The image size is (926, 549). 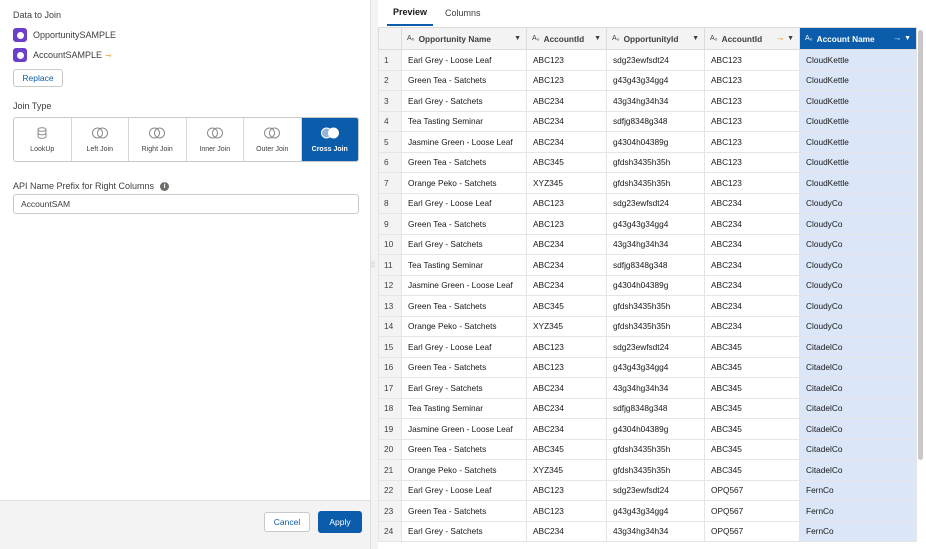 What do you see at coordinates (287, 522) in the screenshot?
I see `cancel-button: Cancel` at bounding box center [287, 522].